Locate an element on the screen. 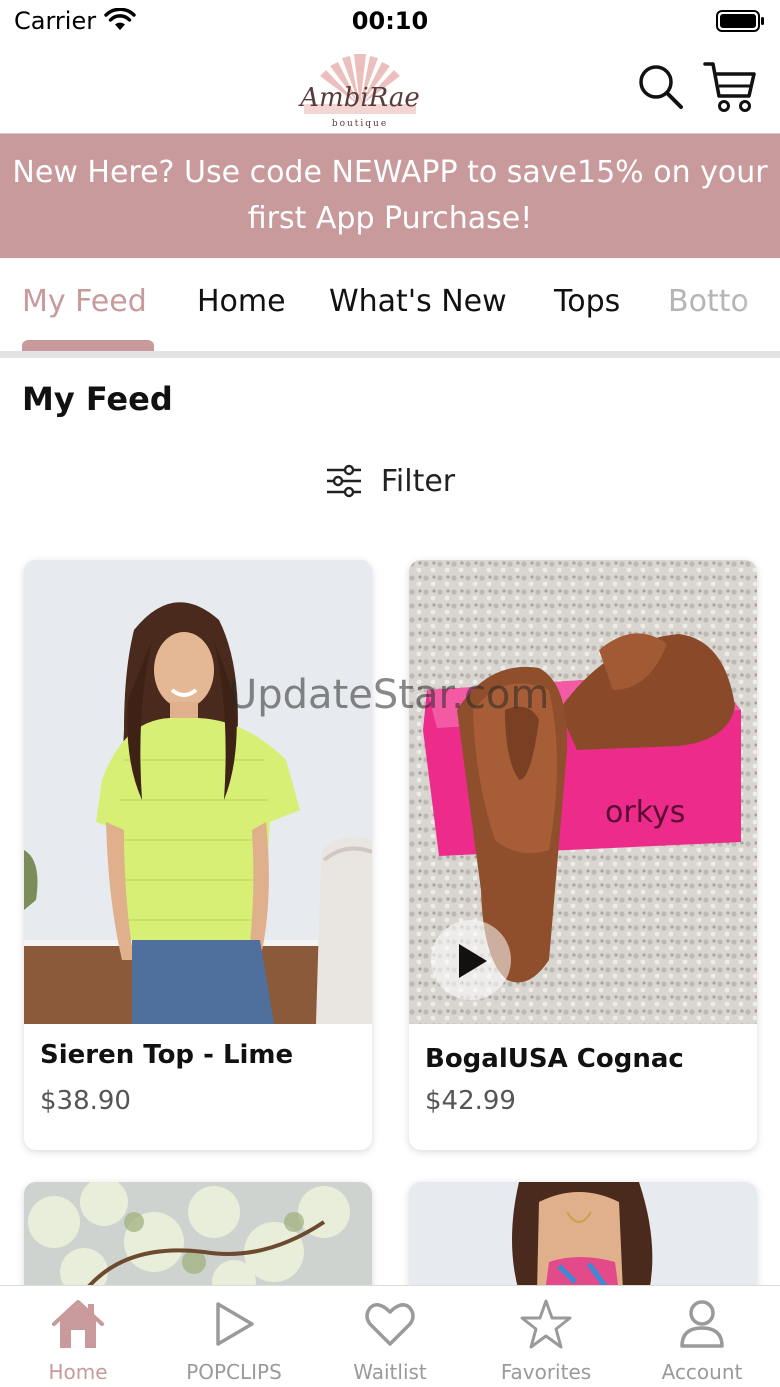 This screenshot has width=780, height=1387. nav-waitlist: Waitlist is located at coordinates (390, 1336).